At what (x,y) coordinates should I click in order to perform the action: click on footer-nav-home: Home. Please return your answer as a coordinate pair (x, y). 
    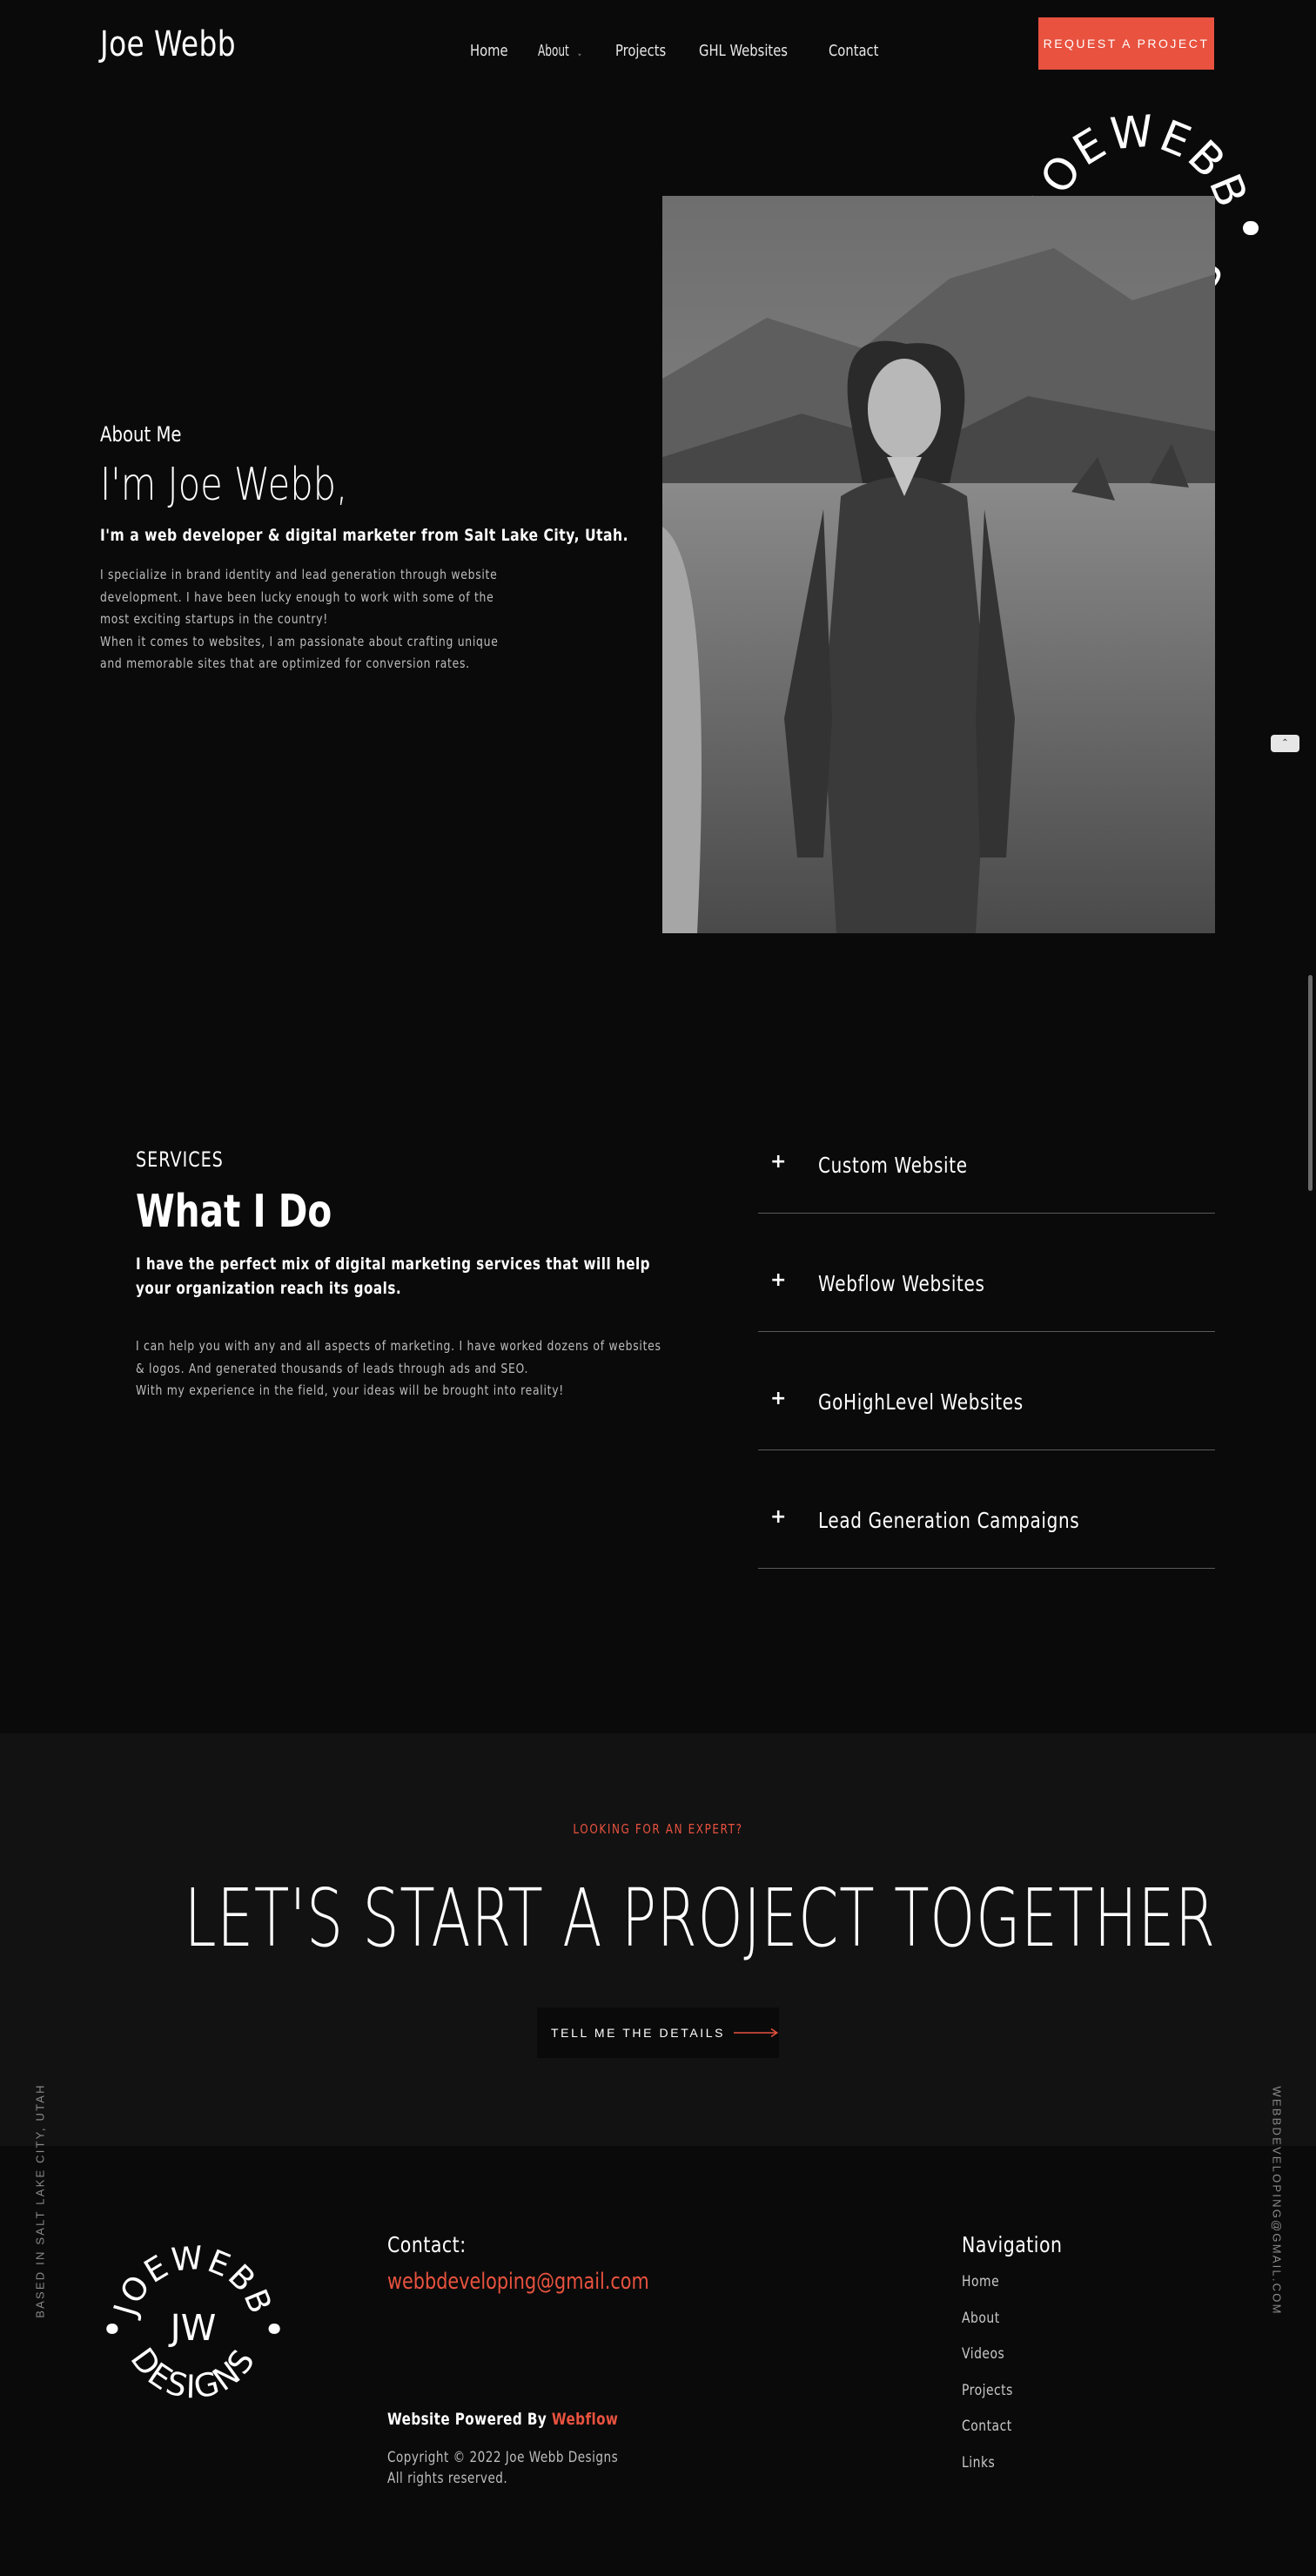
    Looking at the image, I should click on (987, 2291).